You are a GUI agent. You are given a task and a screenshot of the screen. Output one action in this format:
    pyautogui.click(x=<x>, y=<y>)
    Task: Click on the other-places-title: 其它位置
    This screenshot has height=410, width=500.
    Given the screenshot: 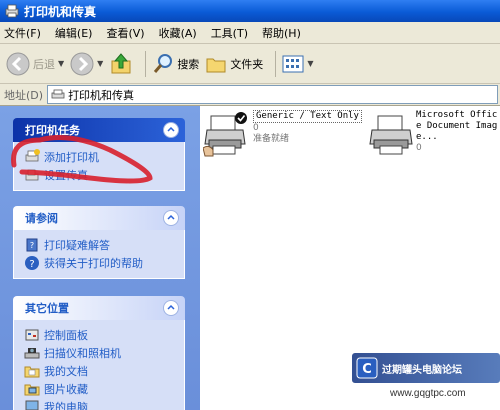 What is the action you would take?
    pyautogui.click(x=47, y=308)
    